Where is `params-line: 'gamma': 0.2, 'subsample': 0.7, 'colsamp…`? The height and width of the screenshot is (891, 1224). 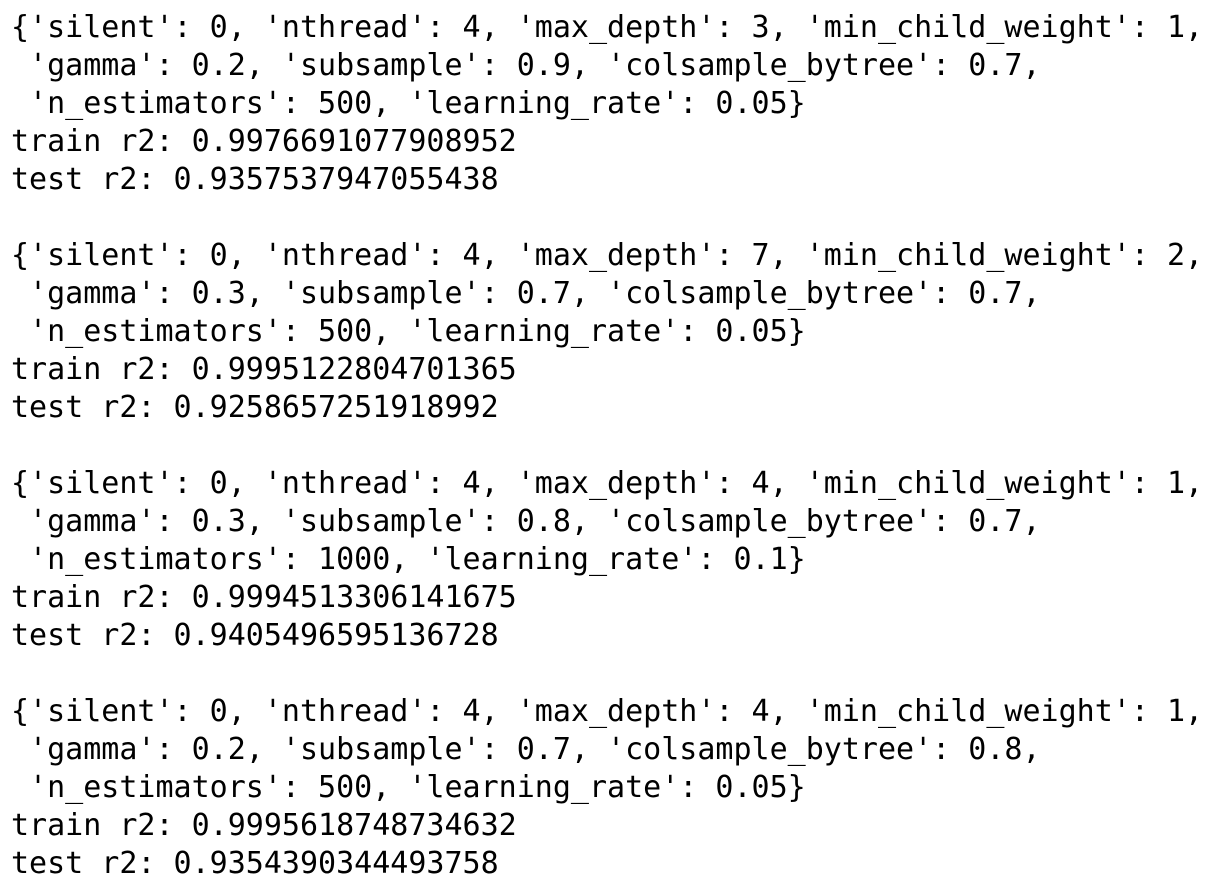 params-line: 'gamma': 0.2, 'subsample': 0.7, 'colsamp… is located at coordinates (526, 749).